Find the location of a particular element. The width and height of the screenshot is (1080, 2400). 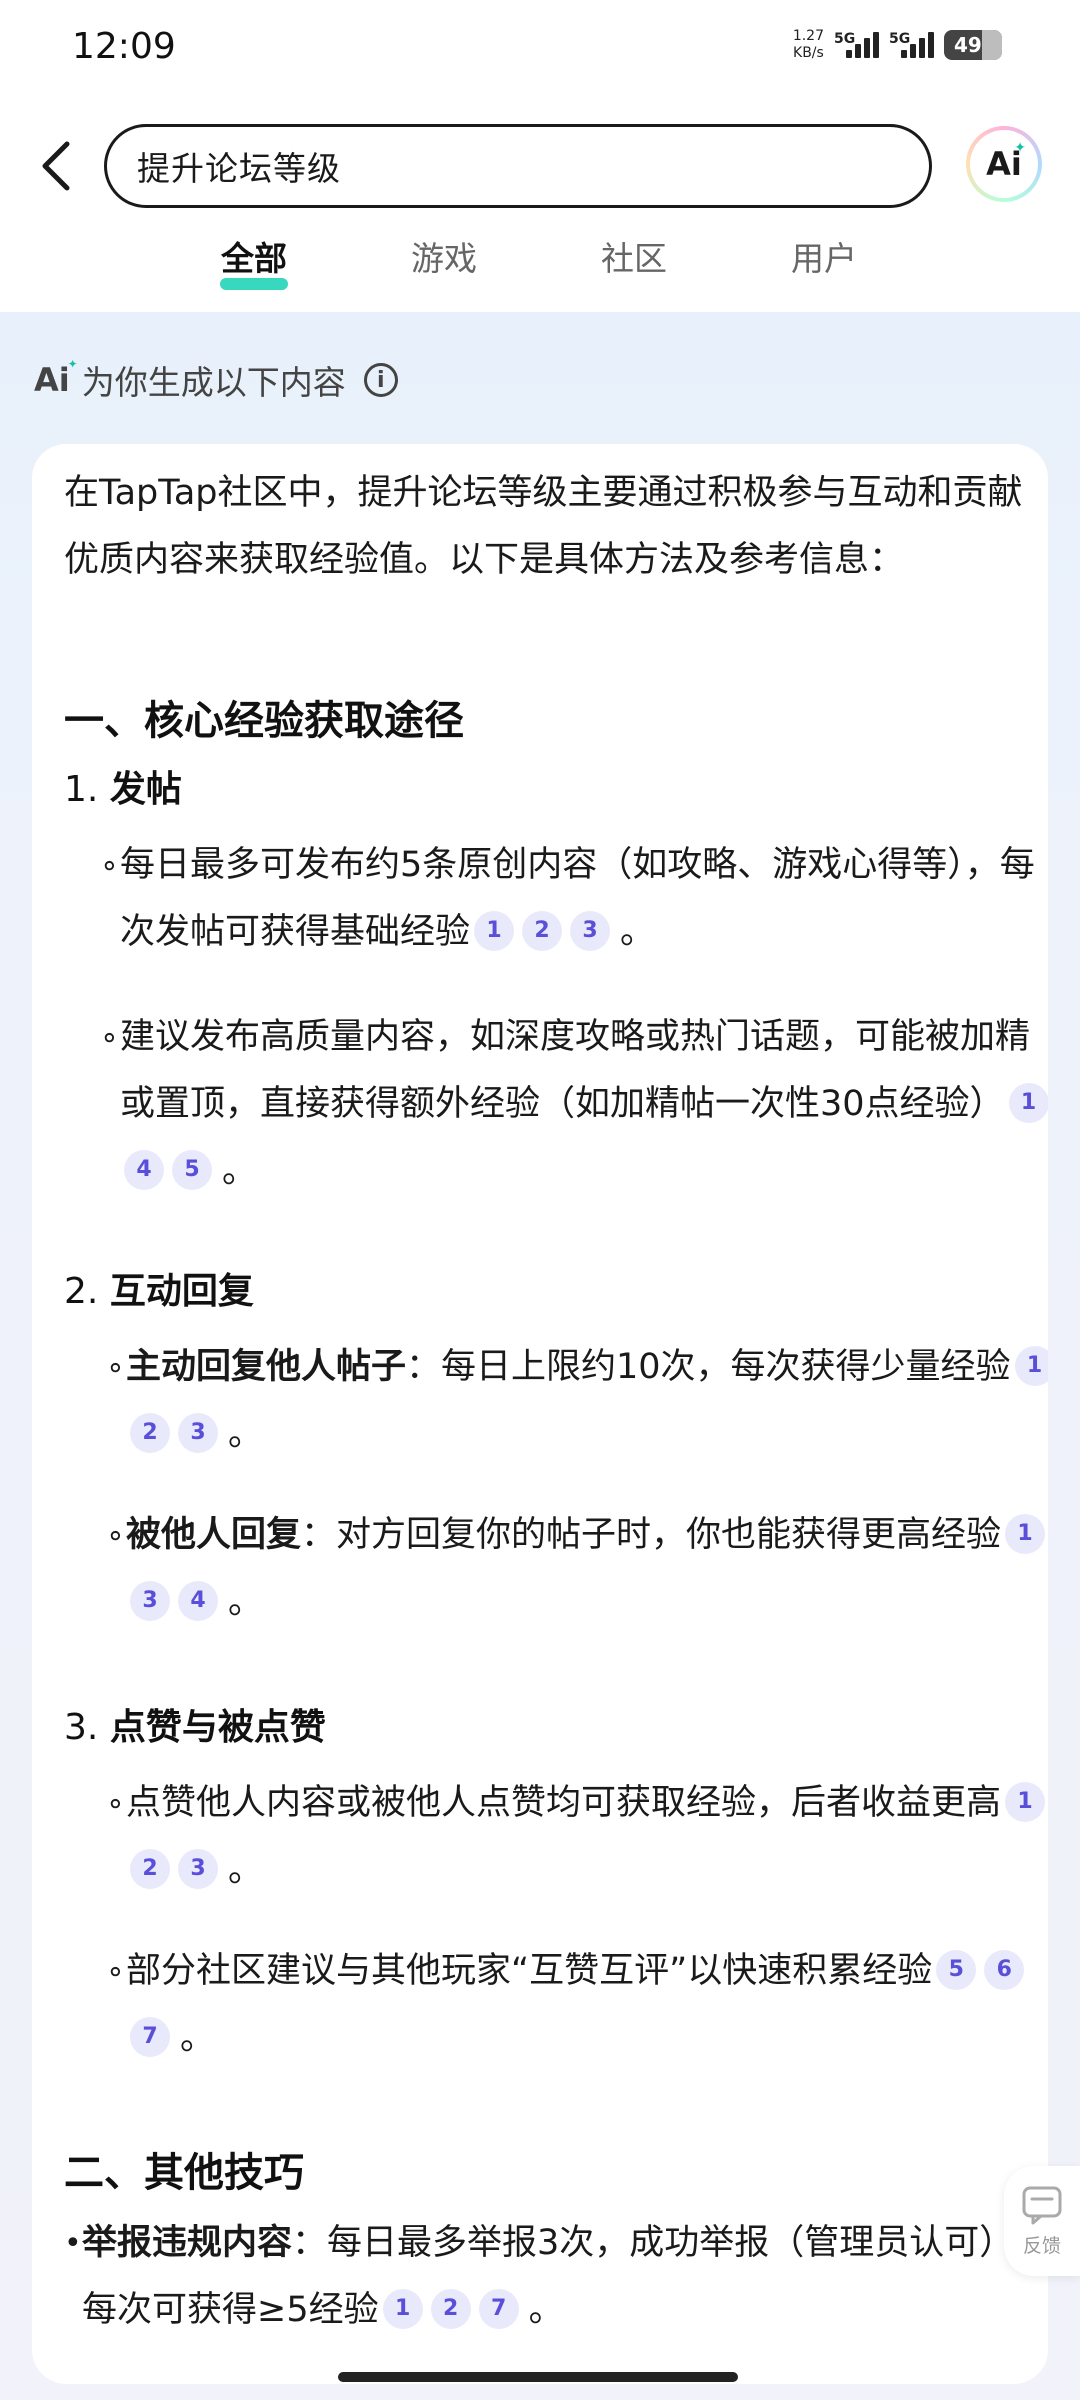

search-query: 提升论坛等级 is located at coordinates (239, 168).